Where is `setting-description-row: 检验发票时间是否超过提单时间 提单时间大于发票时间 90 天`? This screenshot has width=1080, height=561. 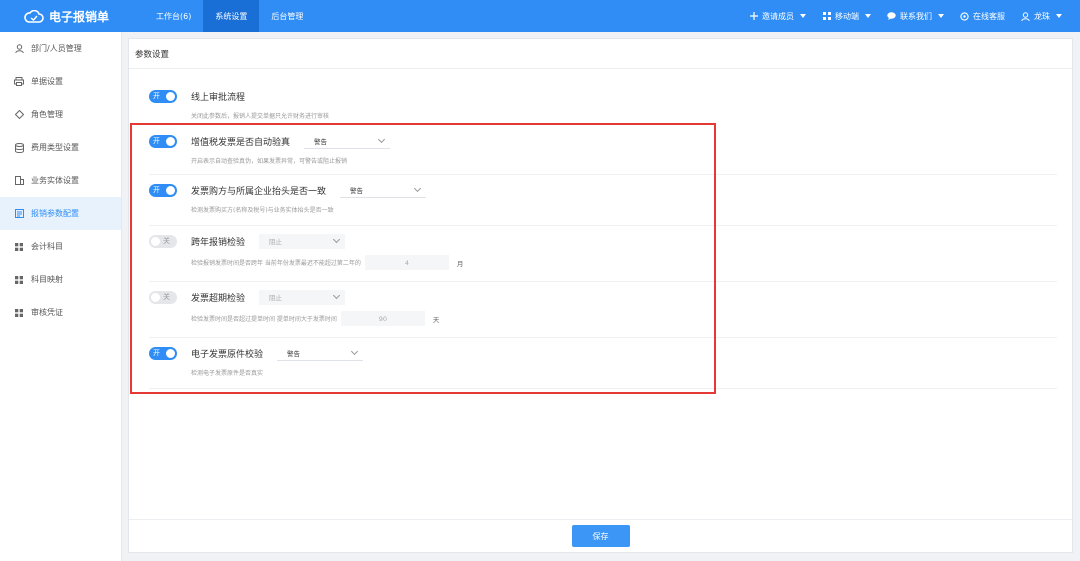
setting-description-row: 检验发票时间是否超过提单时间 提单时间大于发票时间 90 天 is located at coordinates (624, 318).